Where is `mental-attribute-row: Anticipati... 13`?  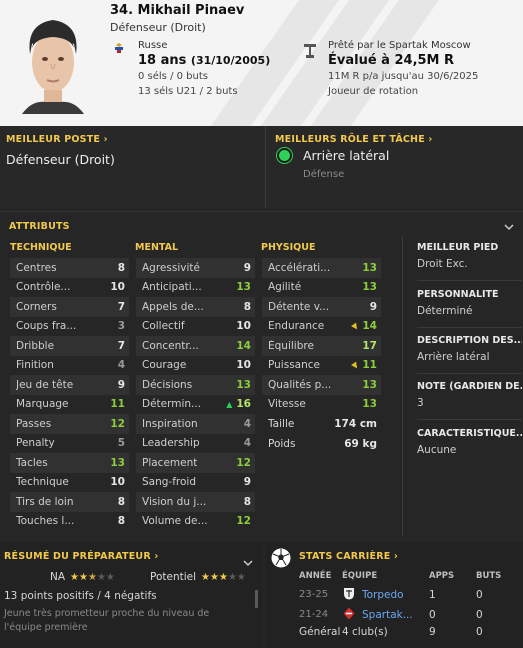
mental-attribute-row: Anticipati... 13 is located at coordinates (195, 288).